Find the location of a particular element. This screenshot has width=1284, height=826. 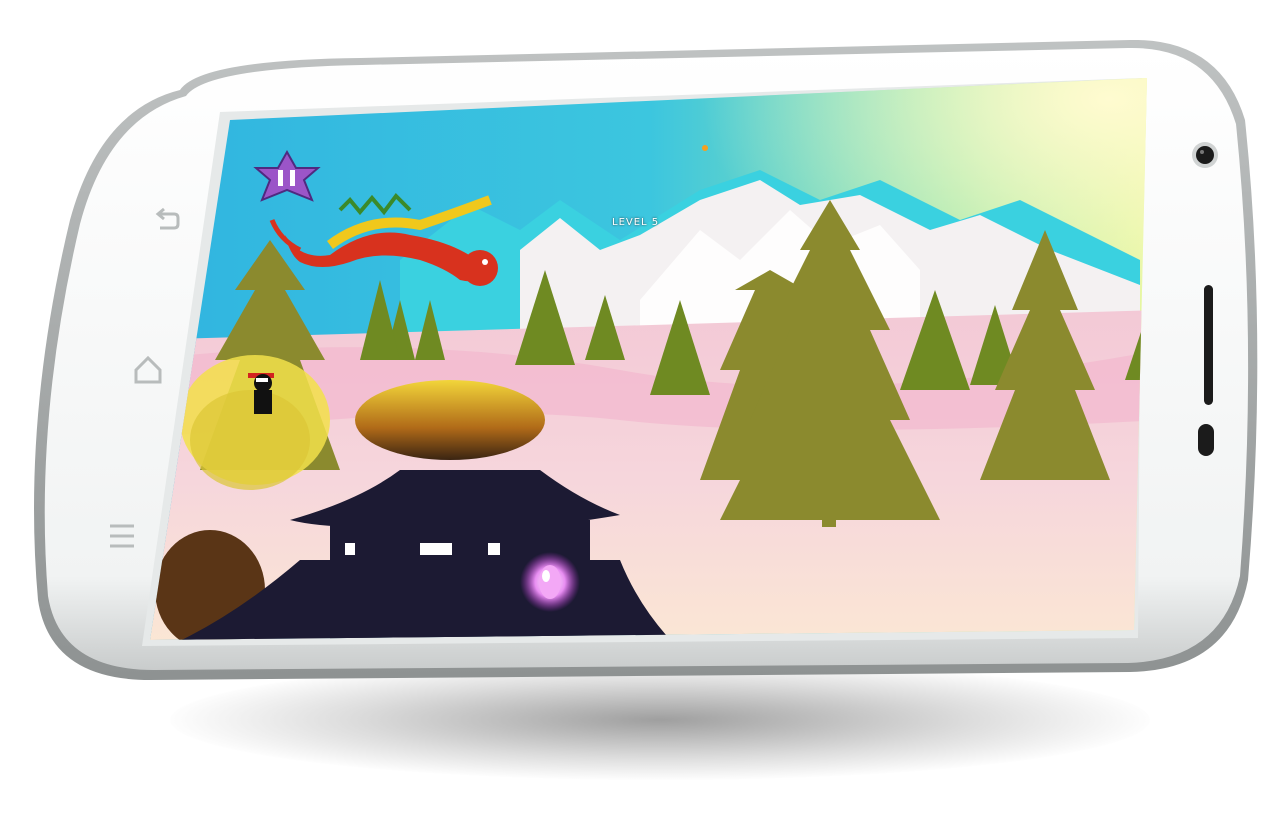

dragon-egg is located at coordinates (550, 582).